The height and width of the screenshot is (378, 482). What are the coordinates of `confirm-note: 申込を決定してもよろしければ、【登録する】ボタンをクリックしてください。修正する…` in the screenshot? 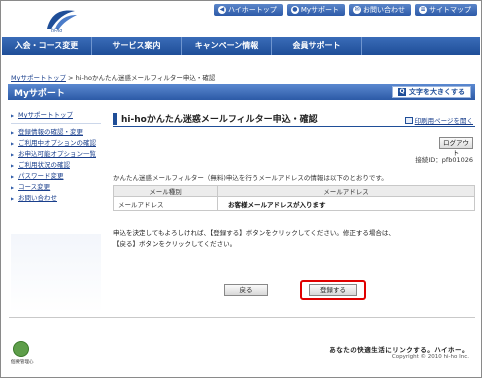 It's located at (254, 239).